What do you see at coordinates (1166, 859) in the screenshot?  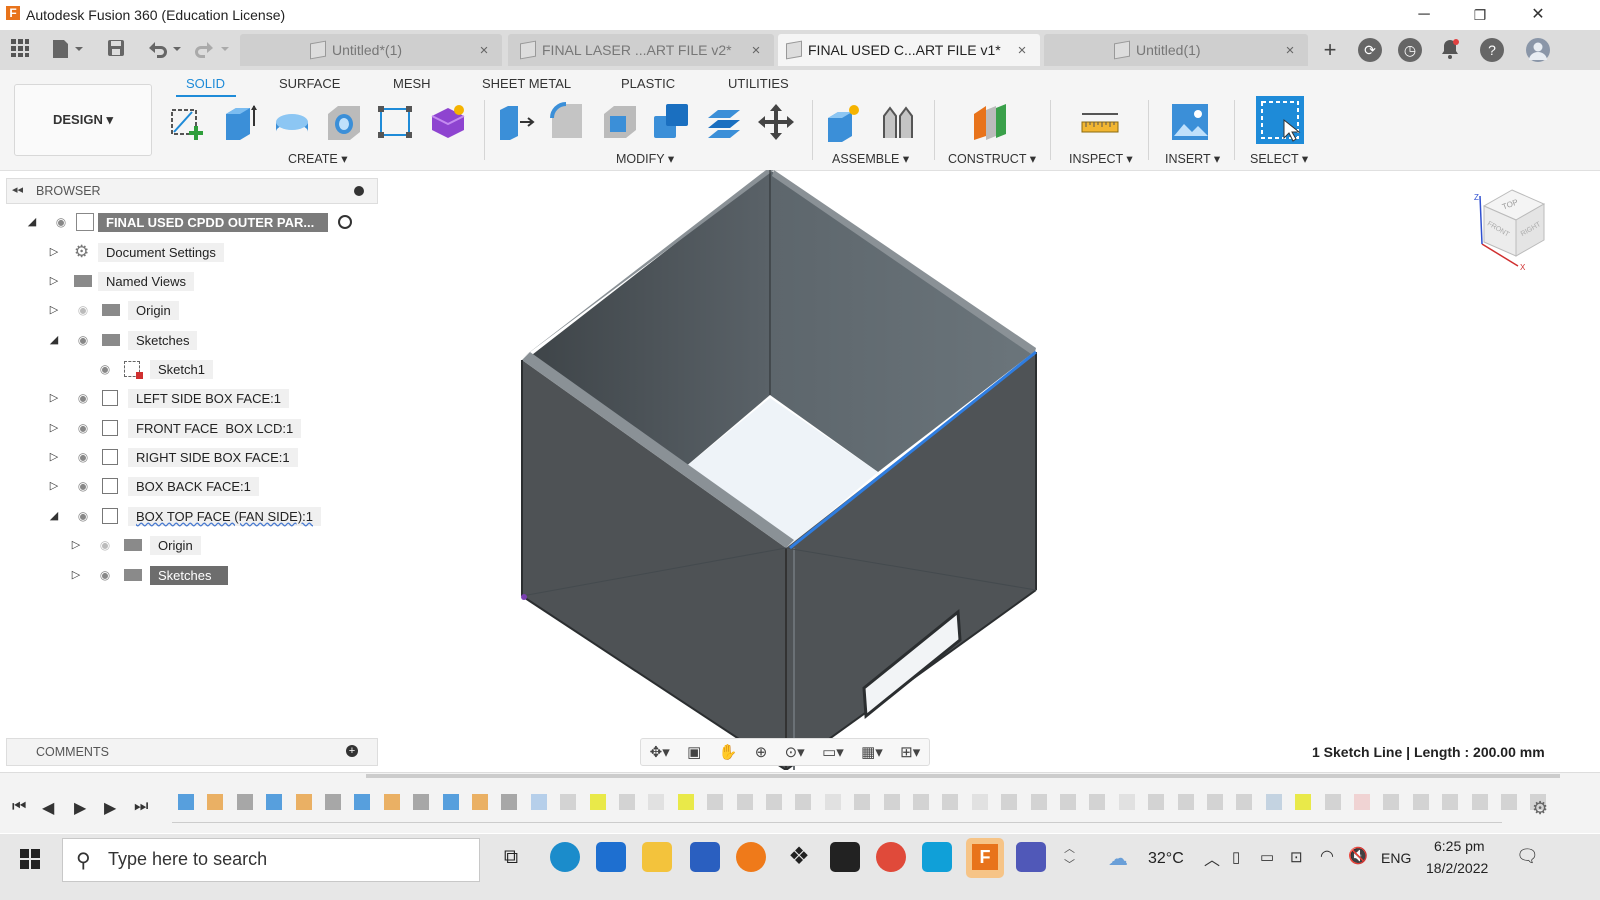 I see `weather-temperature: 32°C` at bounding box center [1166, 859].